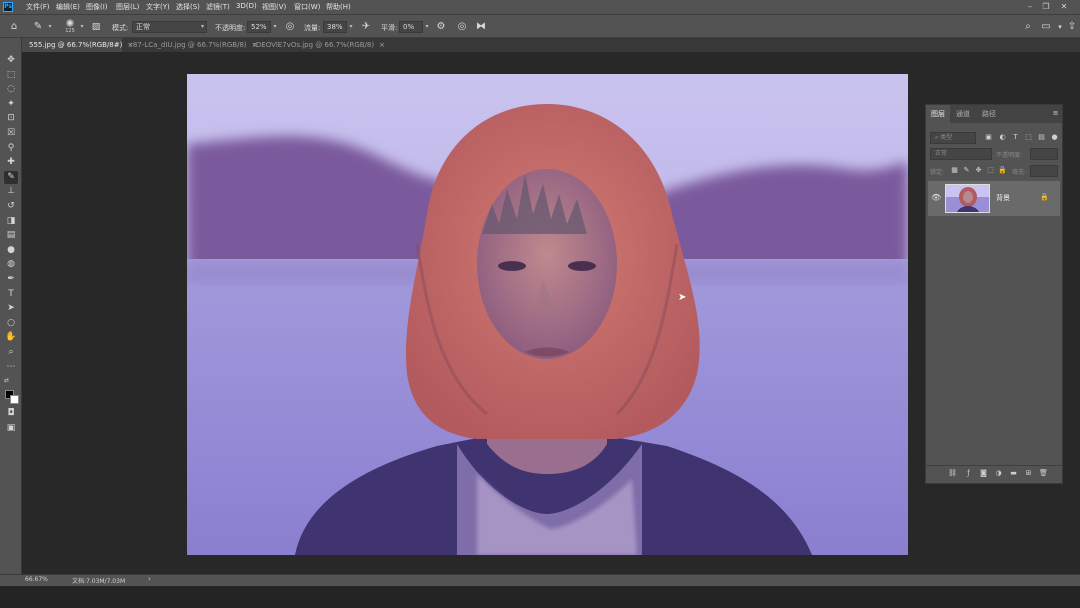 Image resolution: width=1080 pixels, height=608 pixels. I want to click on workspace-icon: ▭, so click(1046, 27).